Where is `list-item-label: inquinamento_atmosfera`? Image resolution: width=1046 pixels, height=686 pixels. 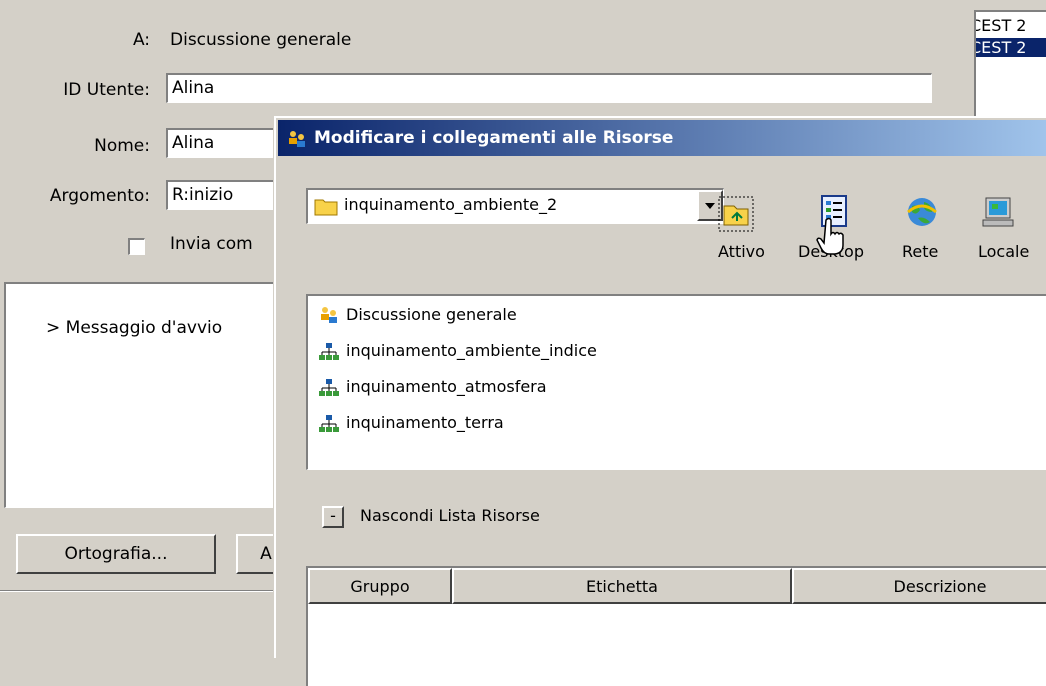 list-item-label: inquinamento_atmosfera is located at coordinates (446, 386).